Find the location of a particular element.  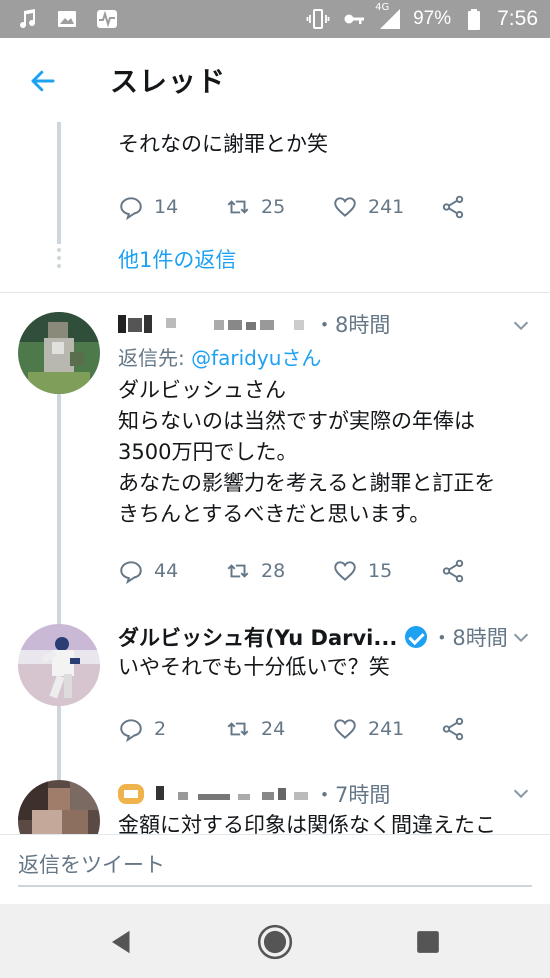

nav-home-button is located at coordinates (275, 942).